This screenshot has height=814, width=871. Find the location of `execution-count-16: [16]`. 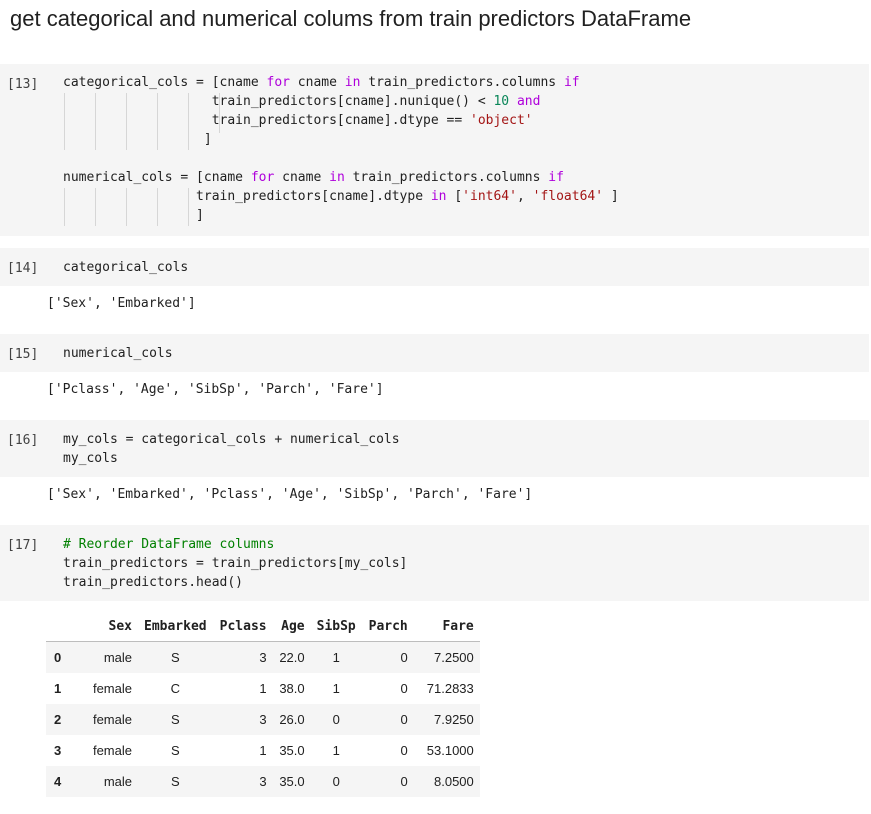

execution-count-16: [16] is located at coordinates (23, 440).